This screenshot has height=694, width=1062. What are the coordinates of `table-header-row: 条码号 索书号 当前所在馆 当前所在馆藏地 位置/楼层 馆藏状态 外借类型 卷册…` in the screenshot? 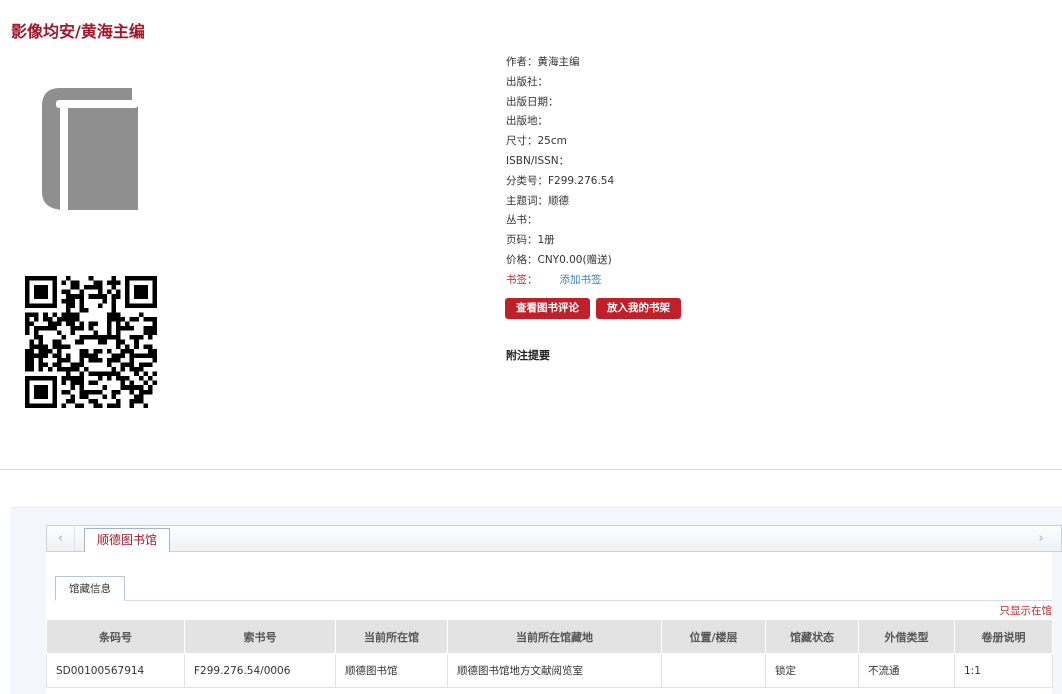 It's located at (549, 636).